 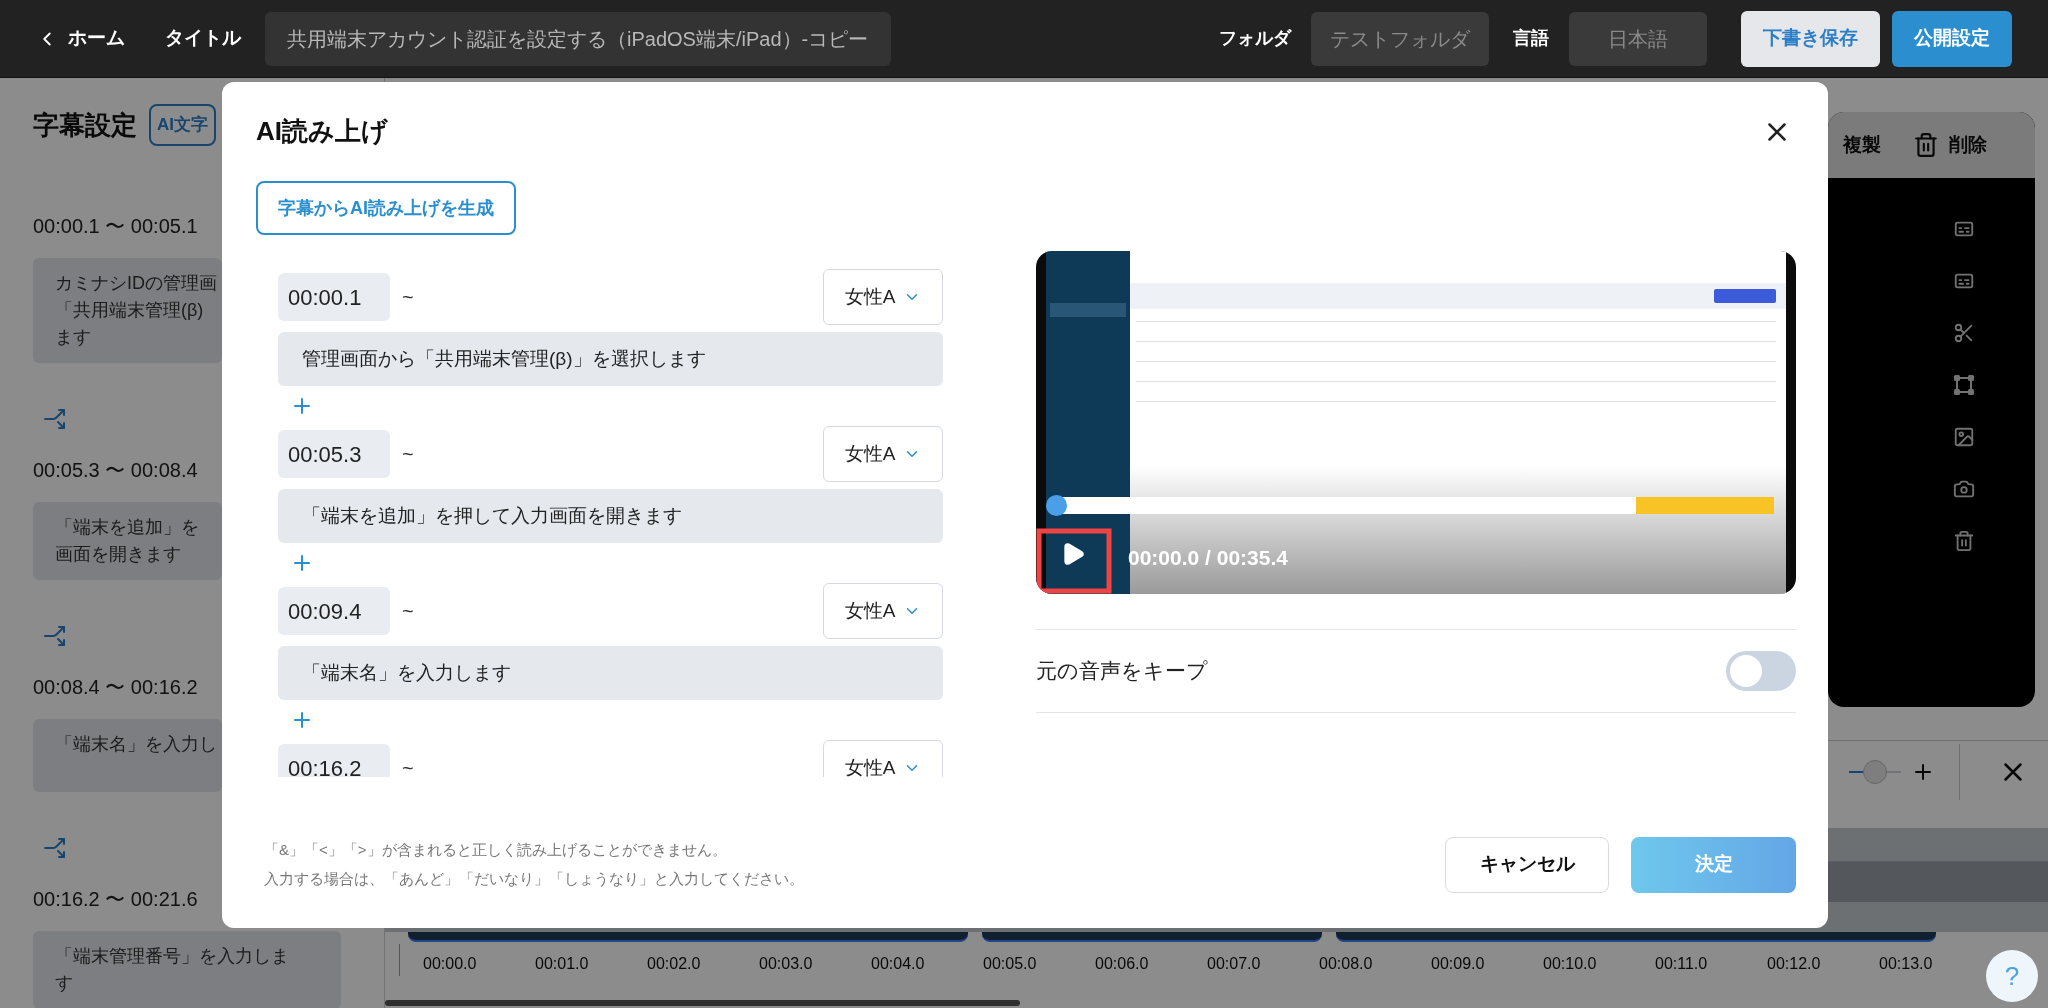 What do you see at coordinates (1570, 964) in the screenshot?
I see `time-ruler-label: 00:10.0` at bounding box center [1570, 964].